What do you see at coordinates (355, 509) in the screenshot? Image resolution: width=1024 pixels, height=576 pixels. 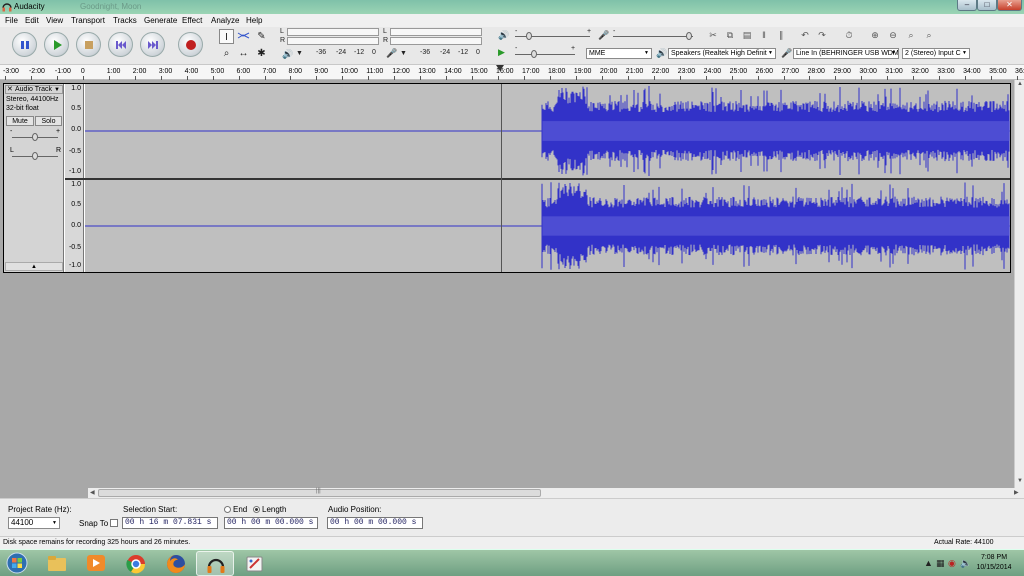 I see `audio-position-label: Audio Position:` at bounding box center [355, 509].